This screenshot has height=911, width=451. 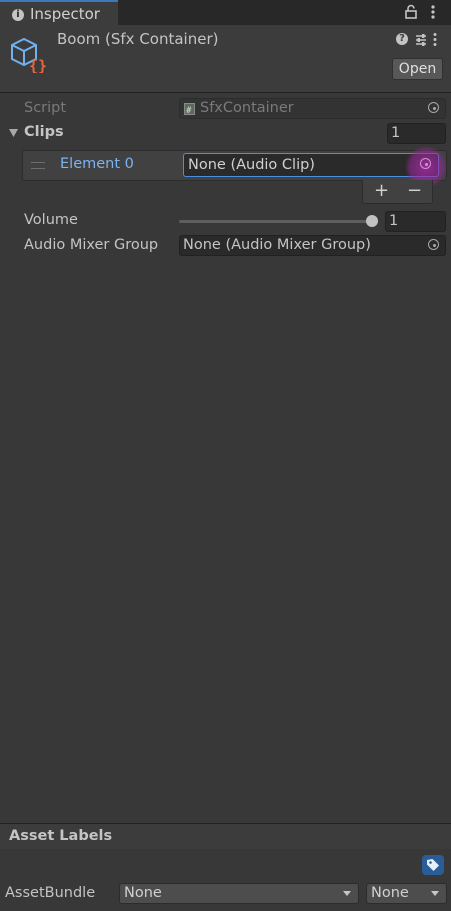 I want to click on menu-icon, so click(x=433, y=12).